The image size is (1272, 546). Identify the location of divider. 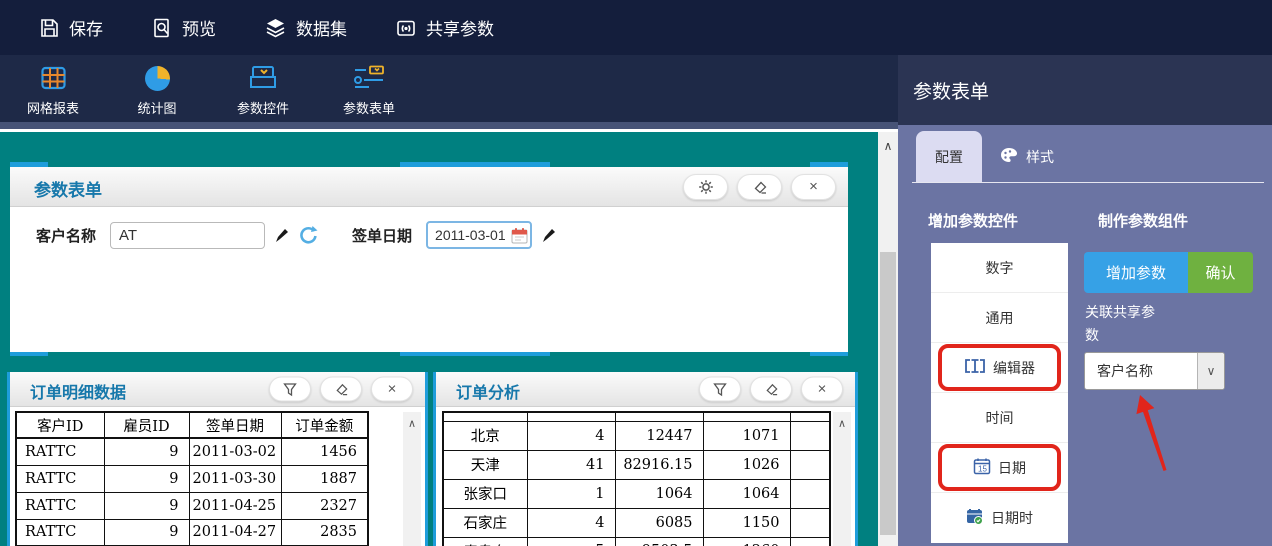
(1088, 182).